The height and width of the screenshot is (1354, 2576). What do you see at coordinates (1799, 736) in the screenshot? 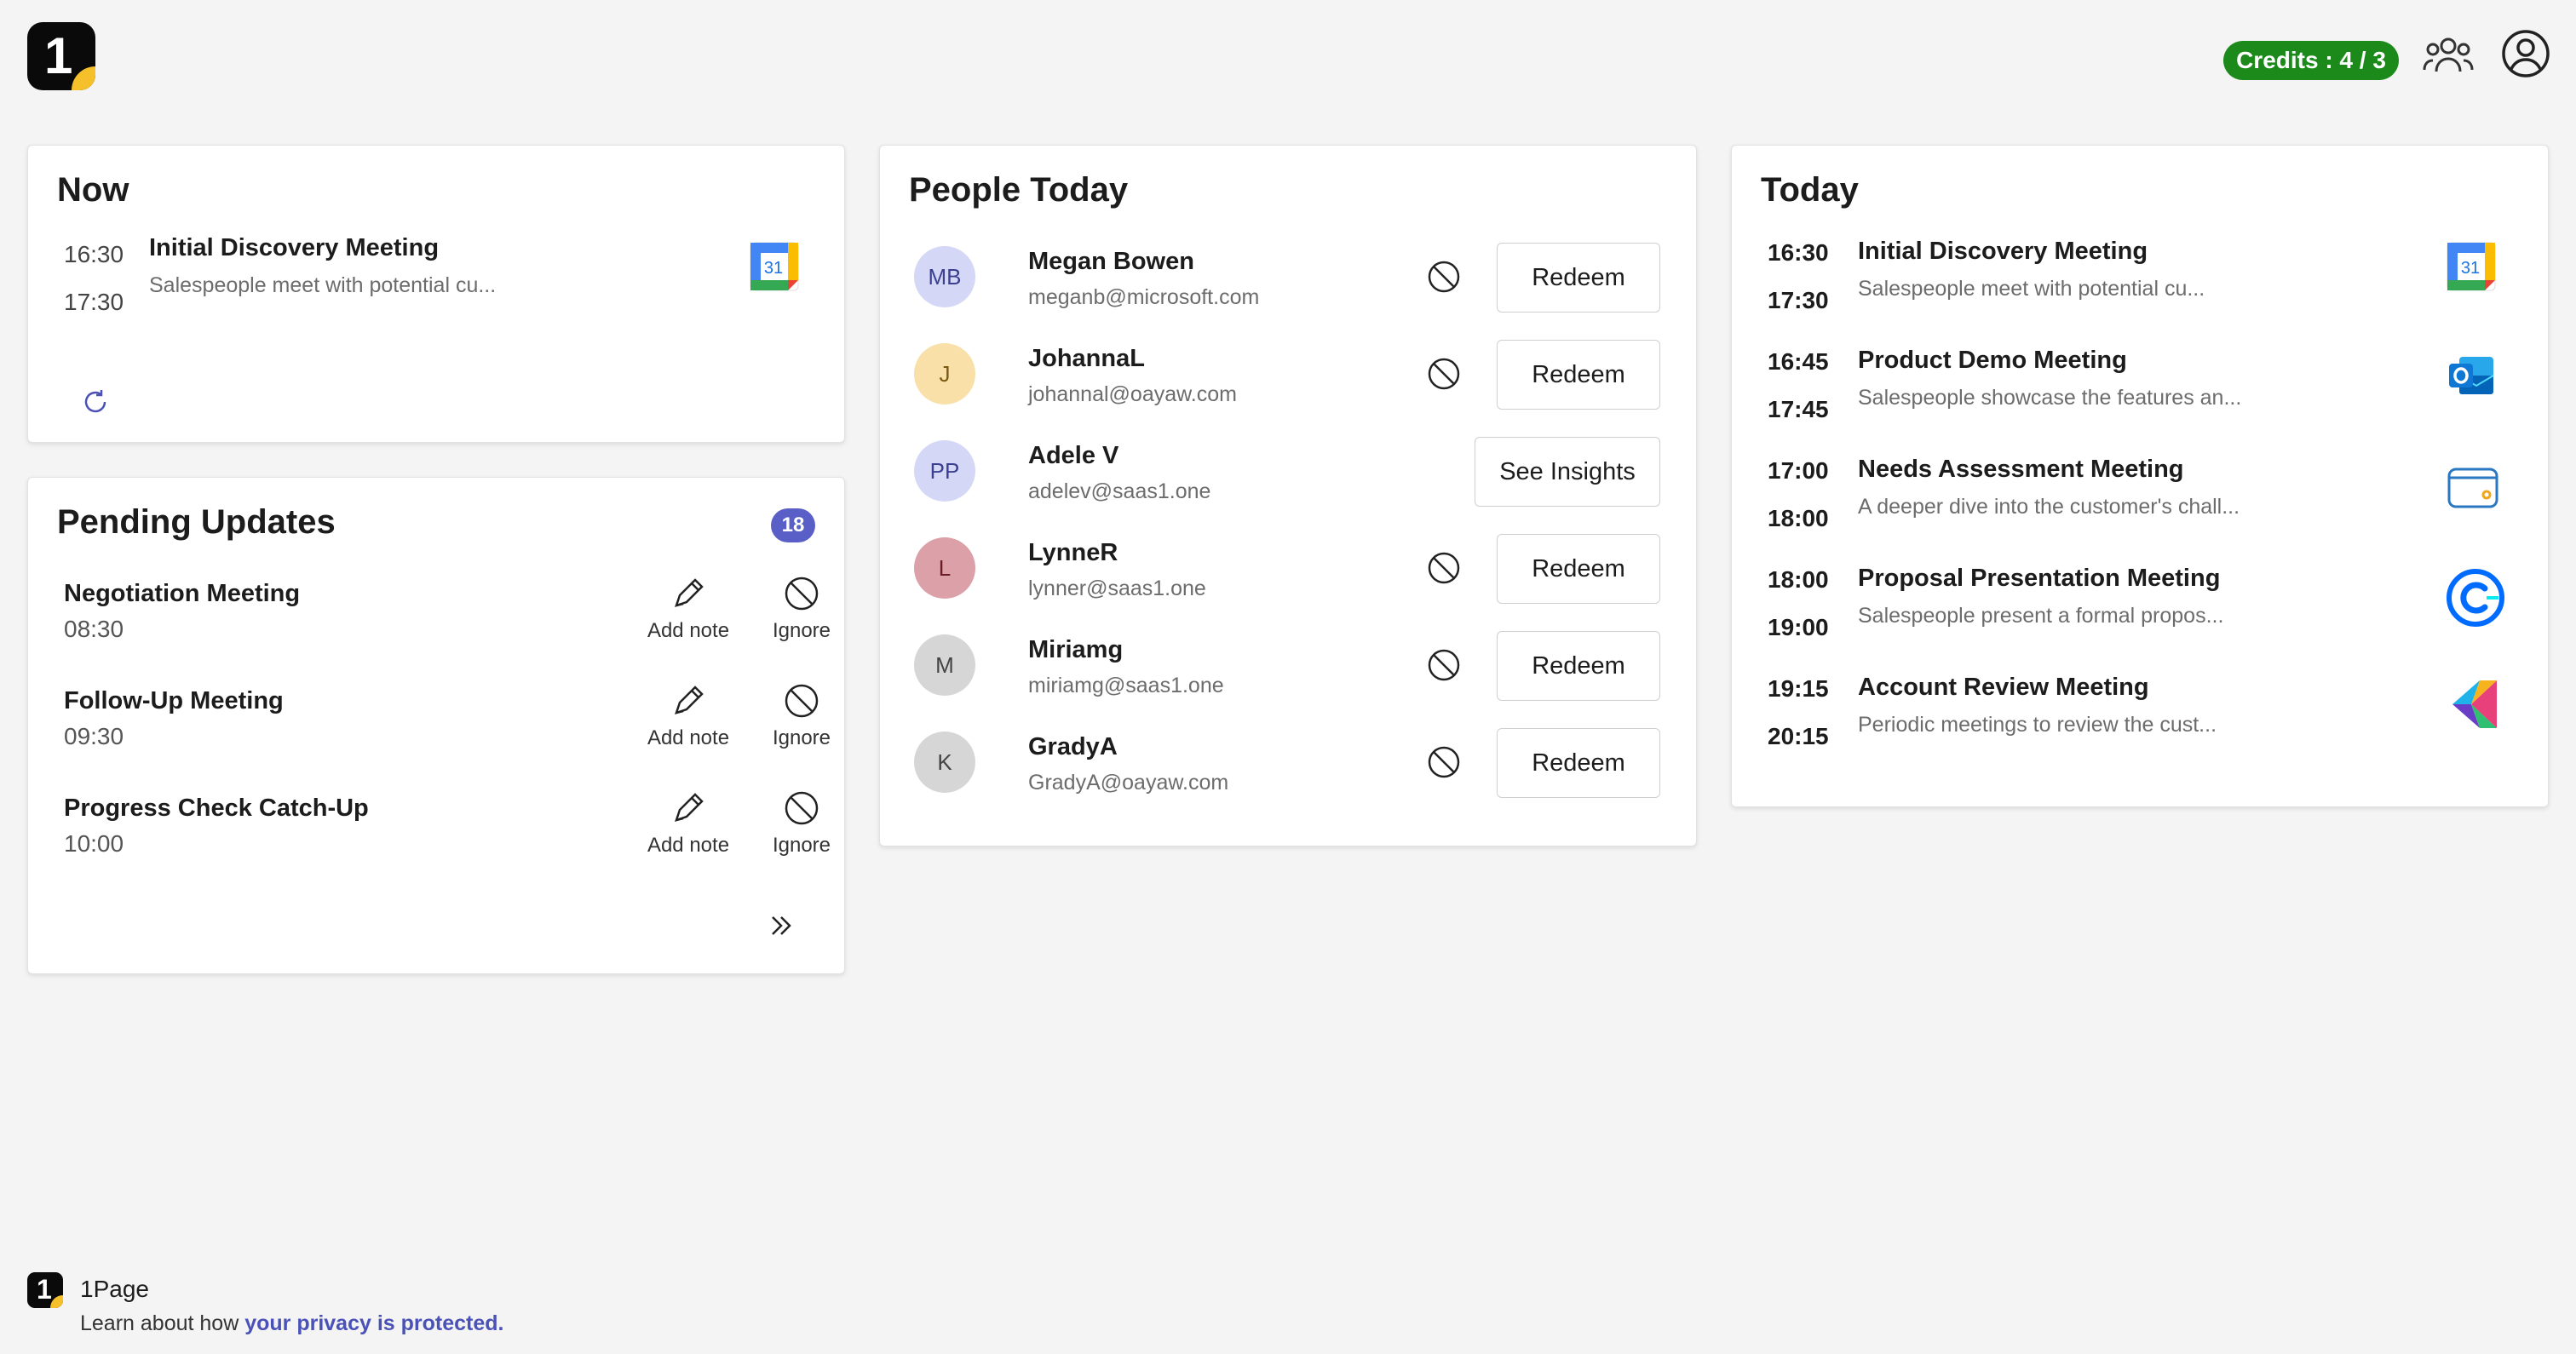
I see `event-end-time: 20:15` at bounding box center [1799, 736].